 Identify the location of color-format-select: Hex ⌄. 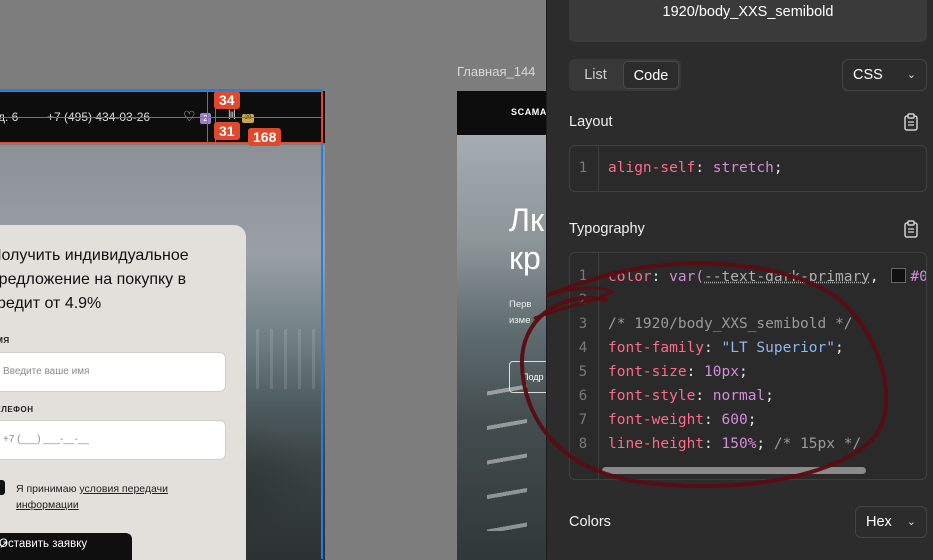
(891, 522).